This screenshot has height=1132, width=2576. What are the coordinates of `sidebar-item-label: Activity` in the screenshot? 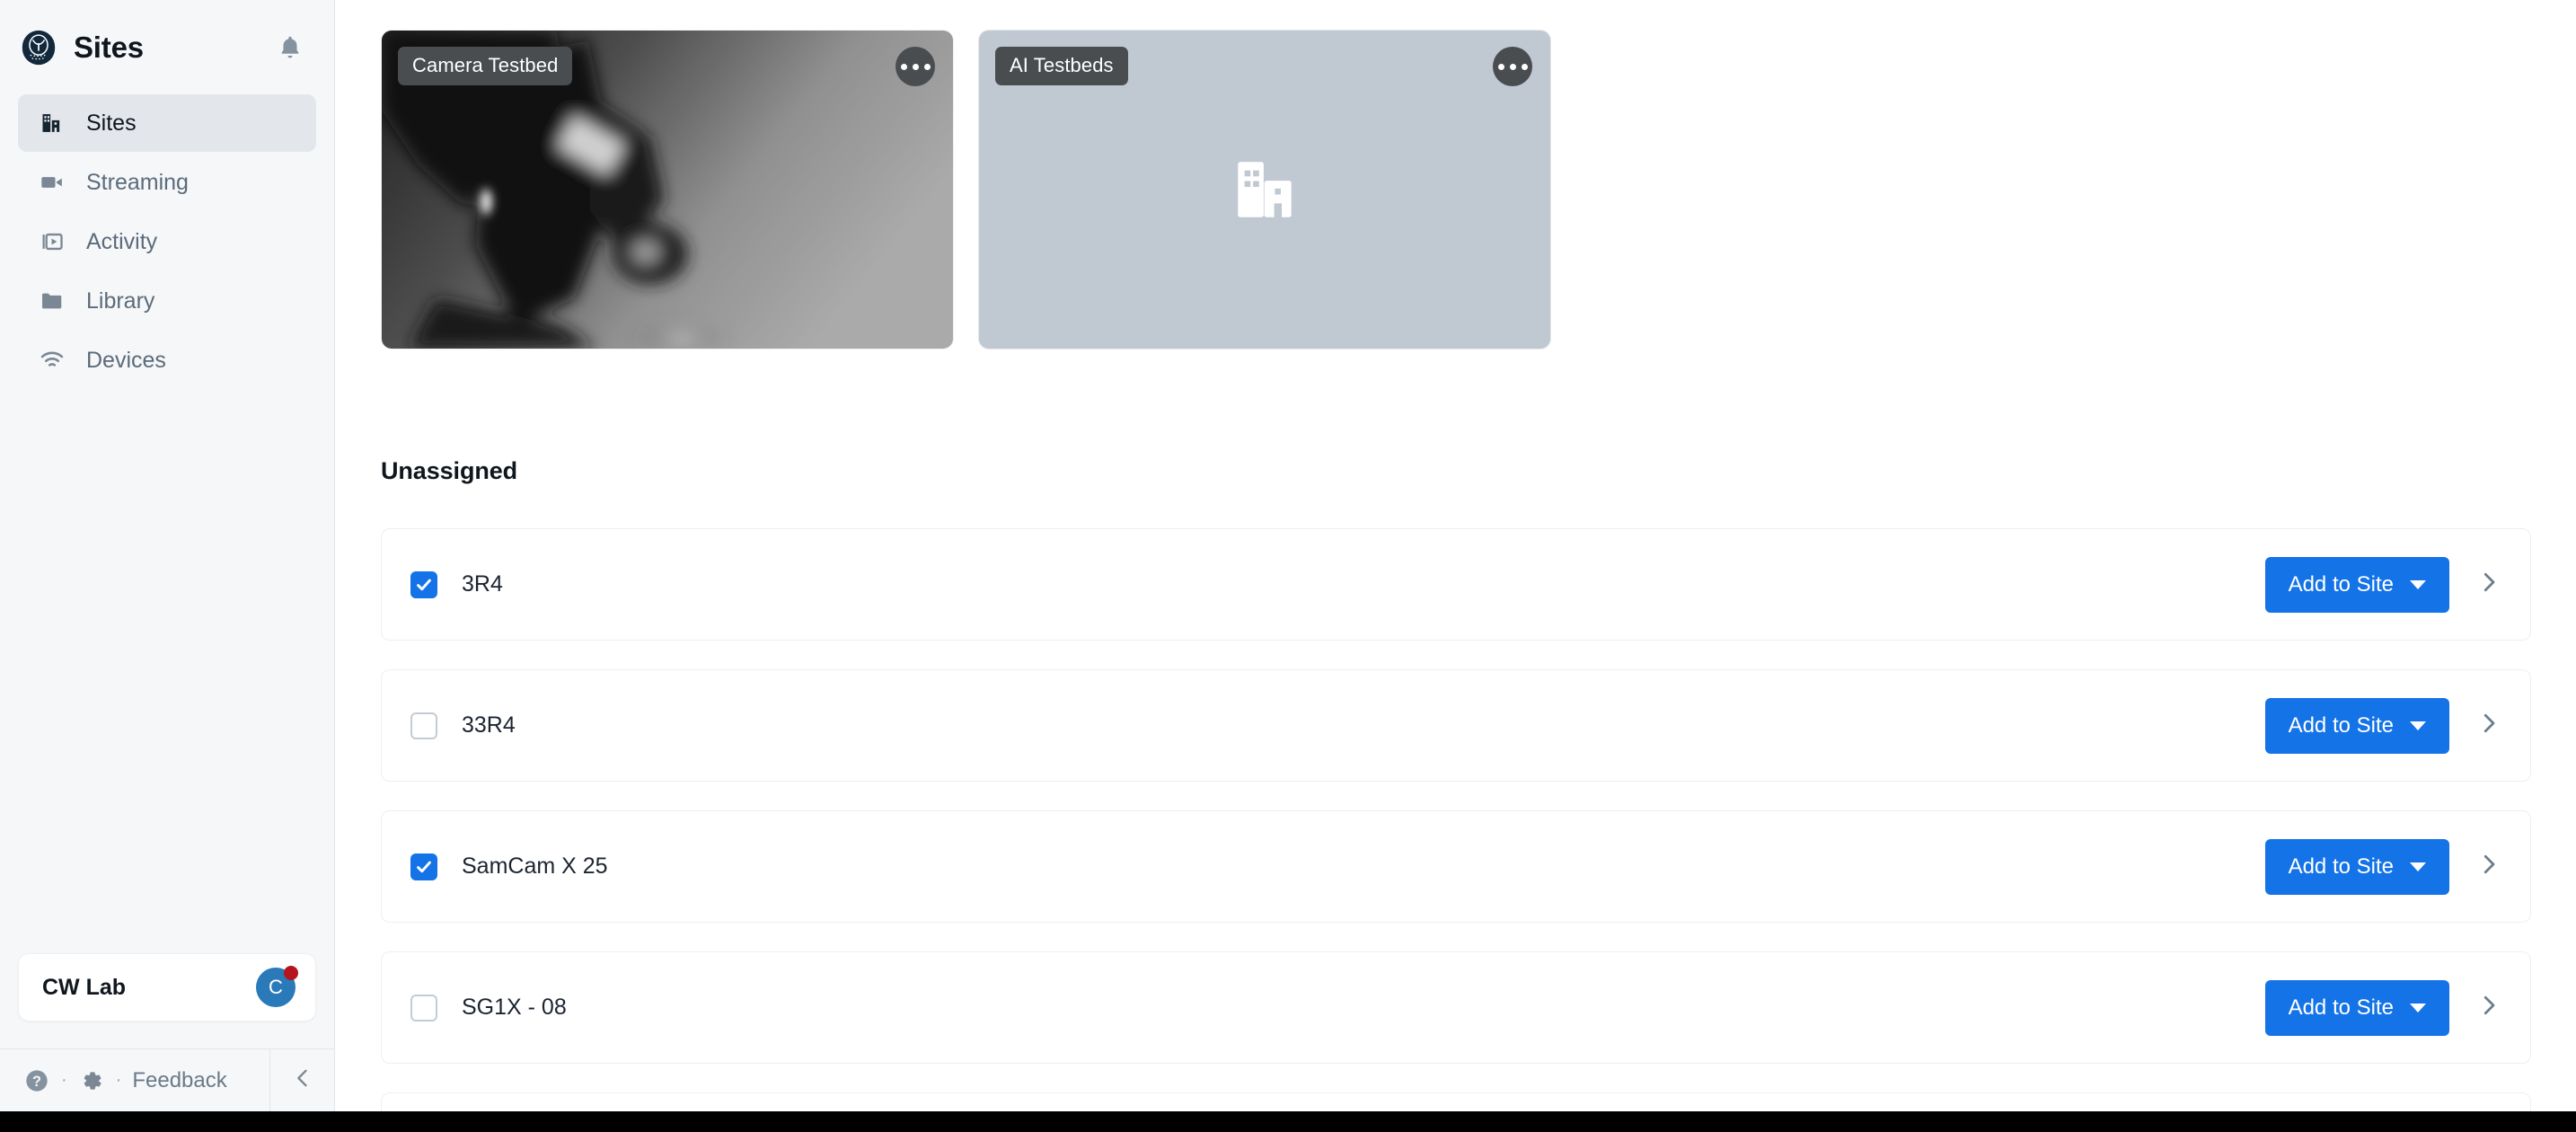 It's located at (122, 241).